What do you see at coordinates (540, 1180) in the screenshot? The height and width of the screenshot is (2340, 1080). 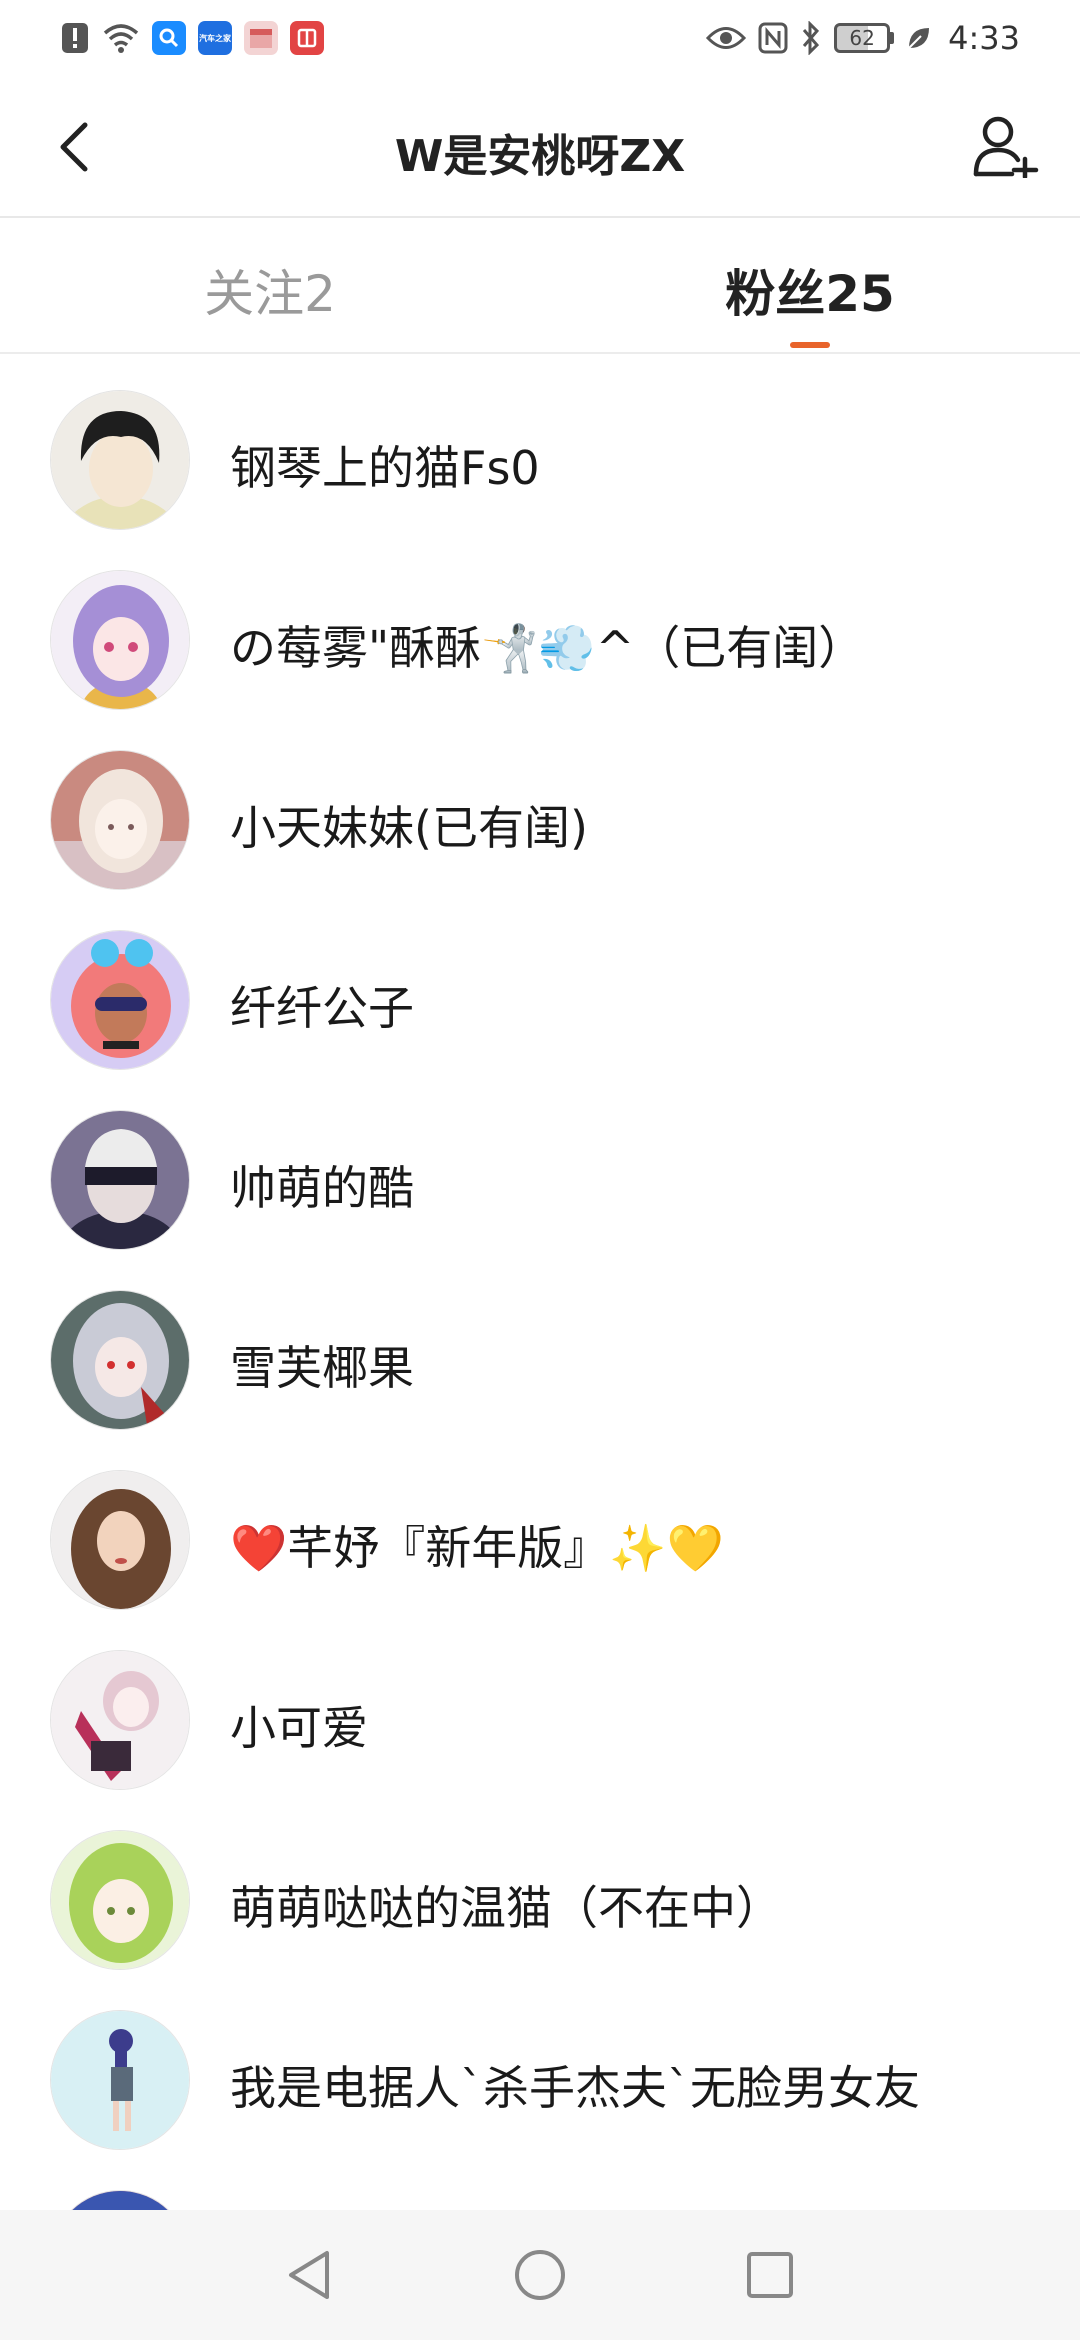 I see `list-item: 帅萌的酷` at bounding box center [540, 1180].